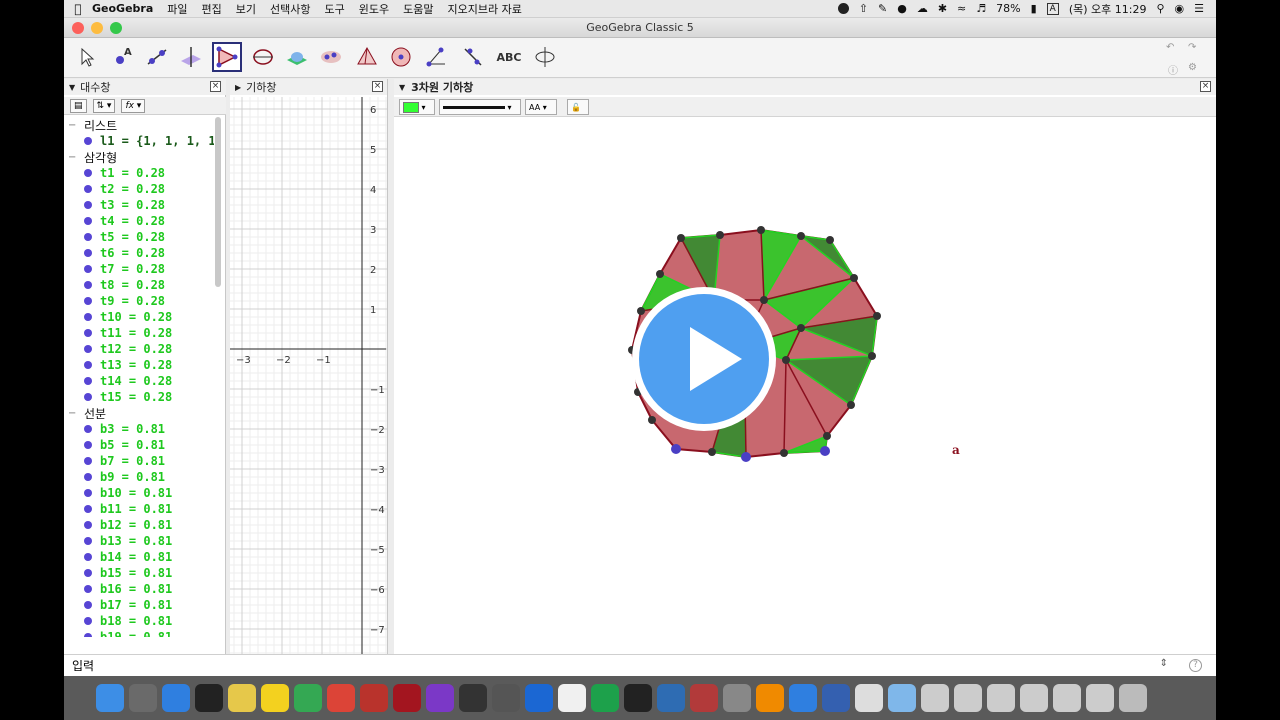 This screenshot has height=720, width=1280. What do you see at coordinates (104, 105) in the screenshot?
I see `sort-button: ⇅ ▾` at bounding box center [104, 105].